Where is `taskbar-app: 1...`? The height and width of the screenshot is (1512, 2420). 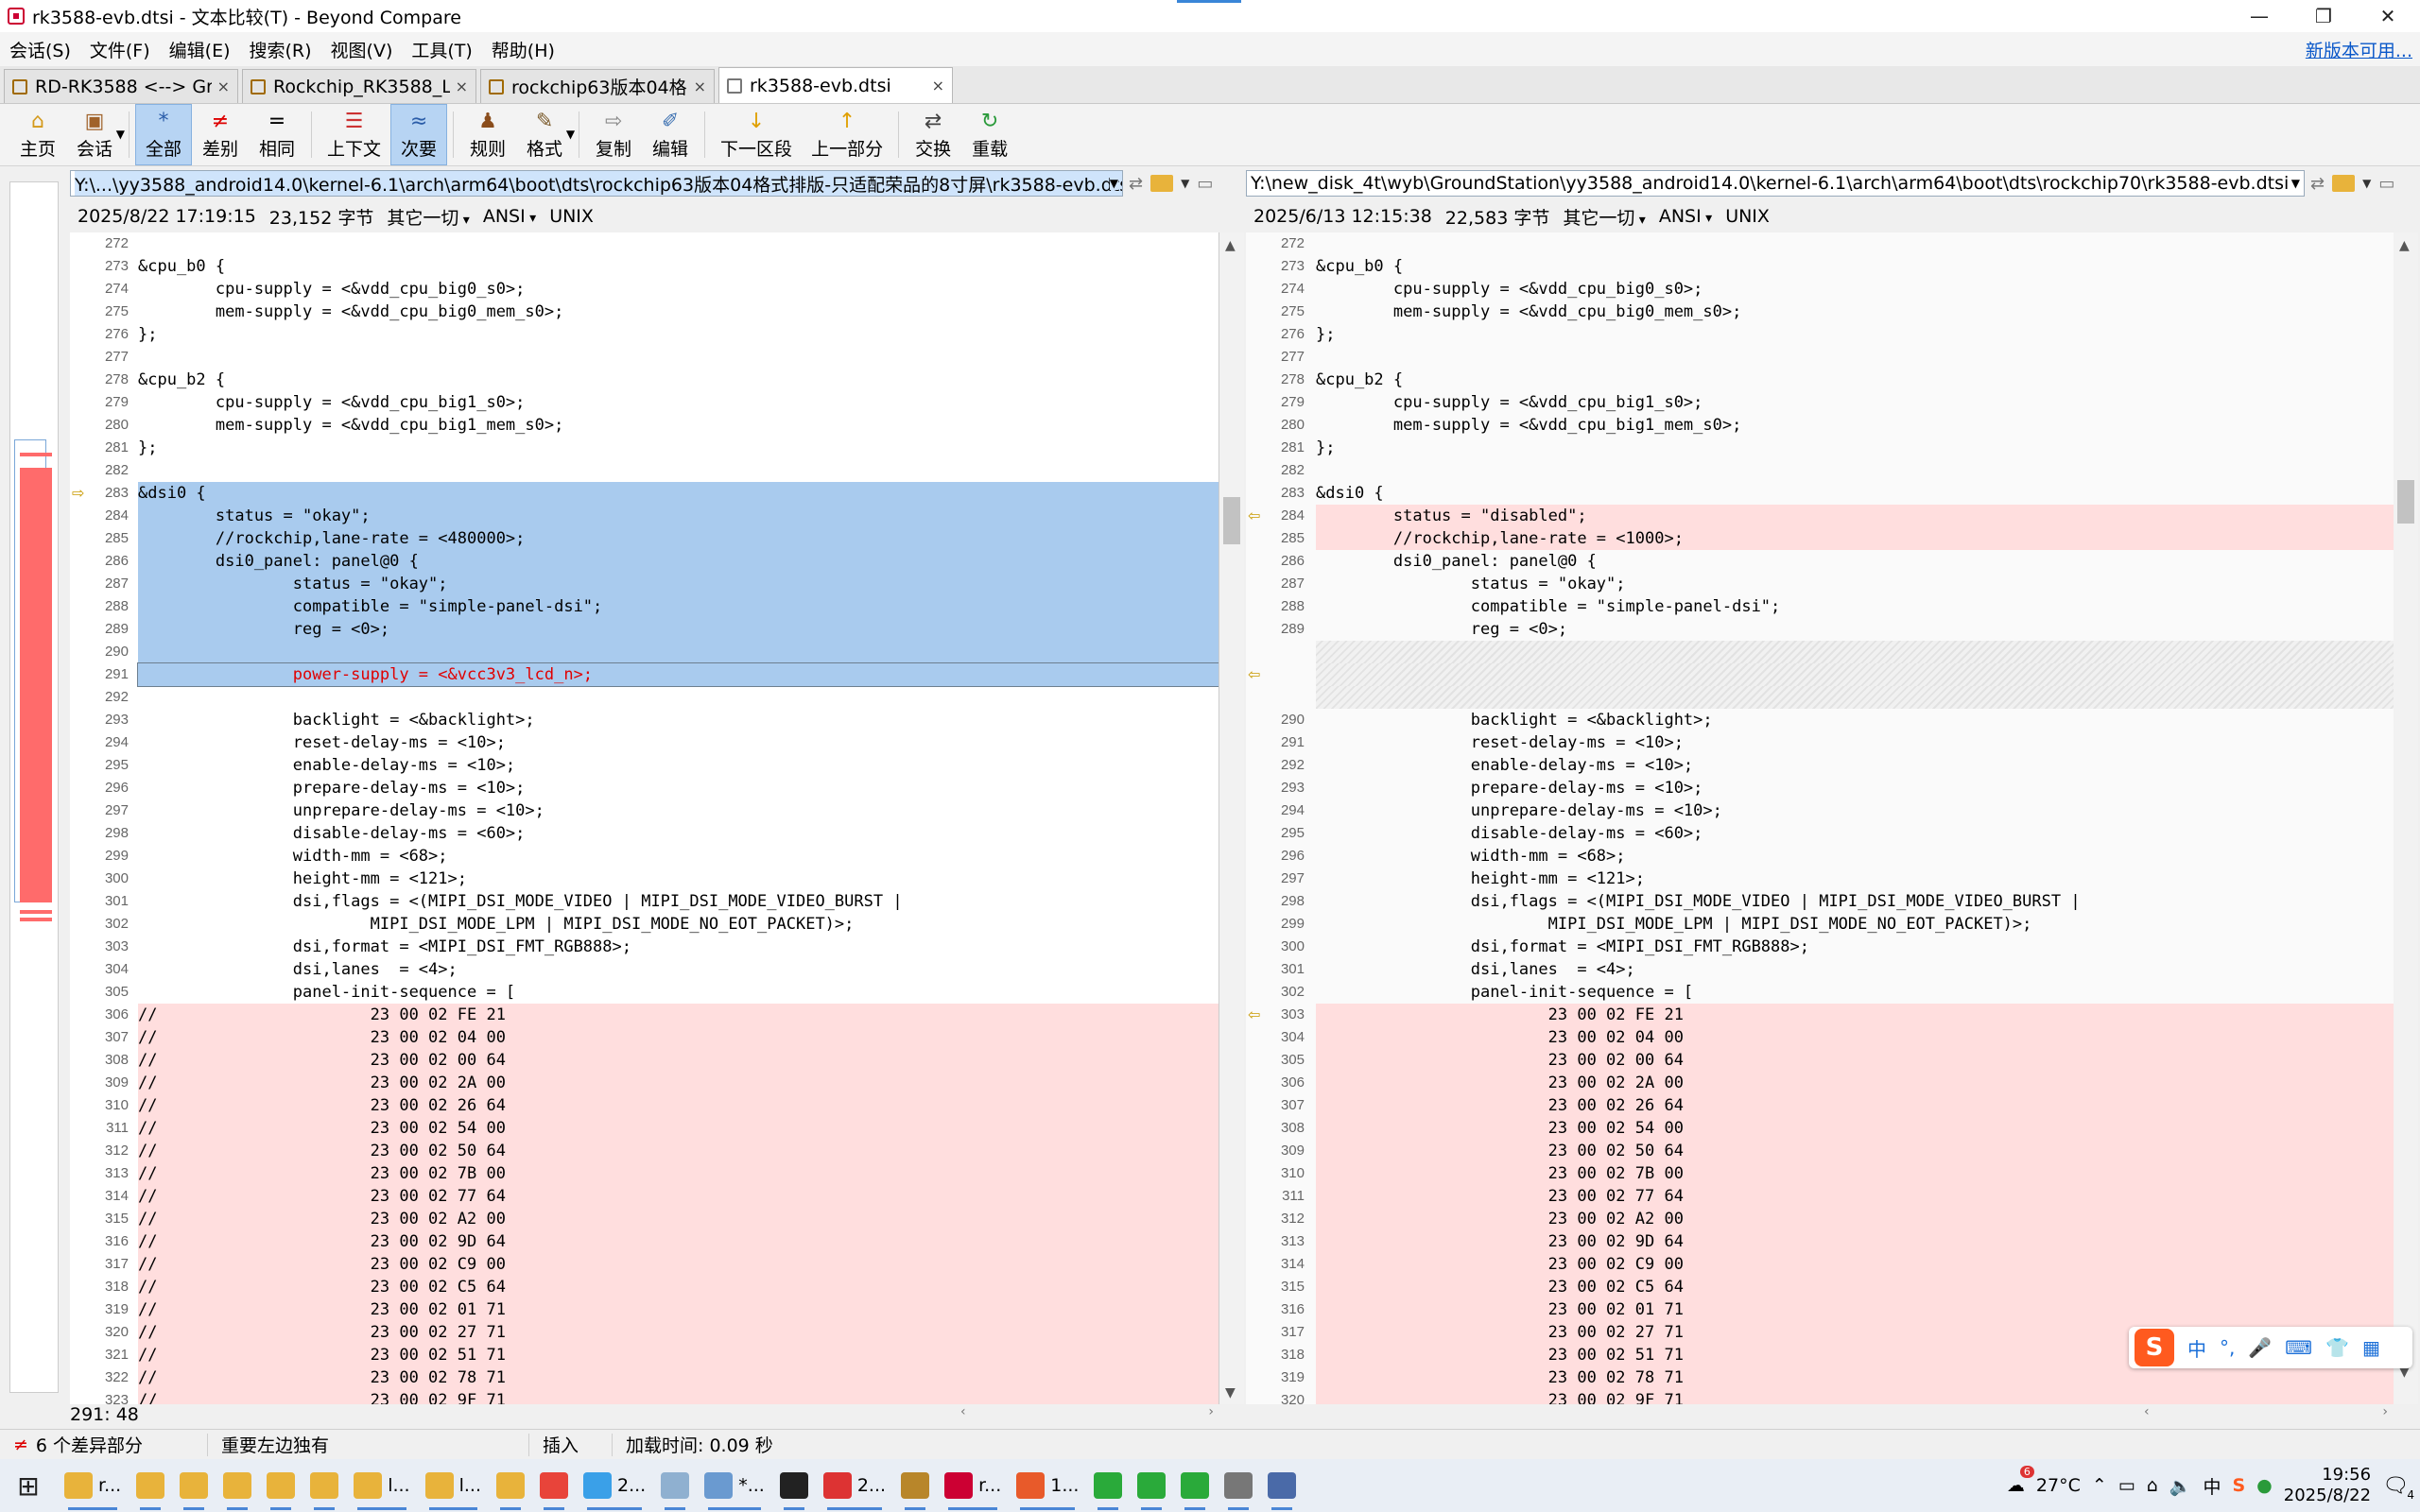
taskbar-app: 1... is located at coordinates (1047, 1485).